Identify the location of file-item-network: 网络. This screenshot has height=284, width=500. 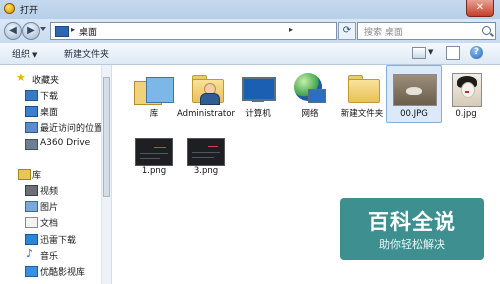
(310, 99).